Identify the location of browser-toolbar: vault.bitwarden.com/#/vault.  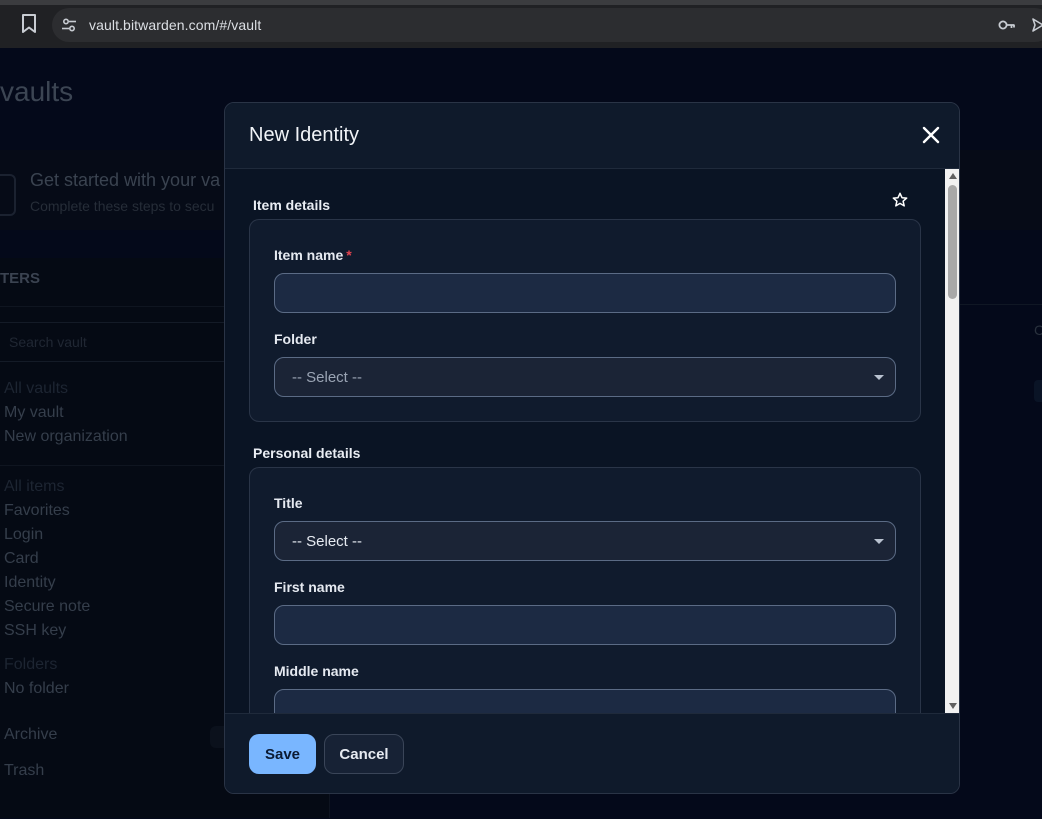
(521, 24).